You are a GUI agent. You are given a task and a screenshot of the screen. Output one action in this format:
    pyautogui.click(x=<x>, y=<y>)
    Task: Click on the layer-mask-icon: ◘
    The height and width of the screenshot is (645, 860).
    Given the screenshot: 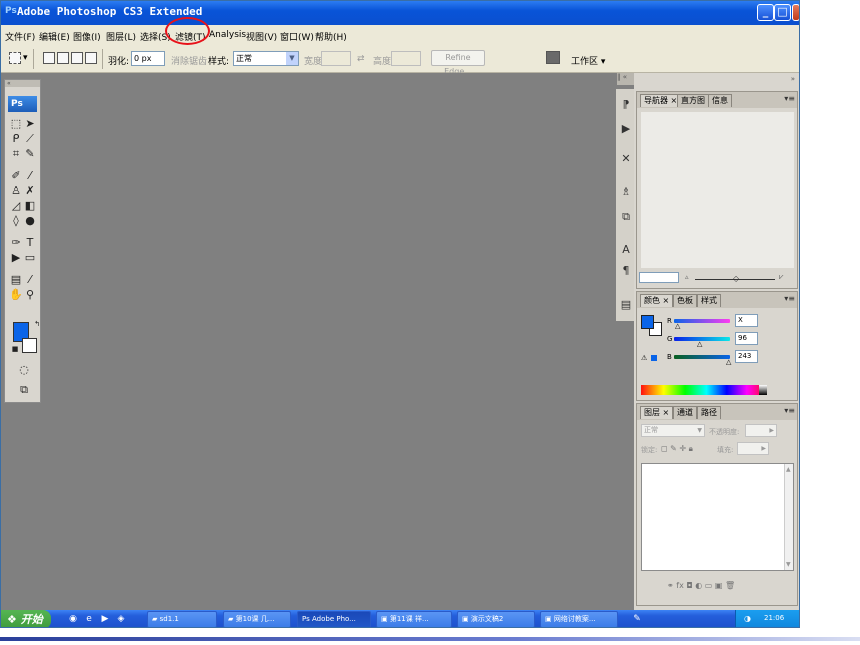 What is the action you would take?
    pyautogui.click(x=689, y=585)
    